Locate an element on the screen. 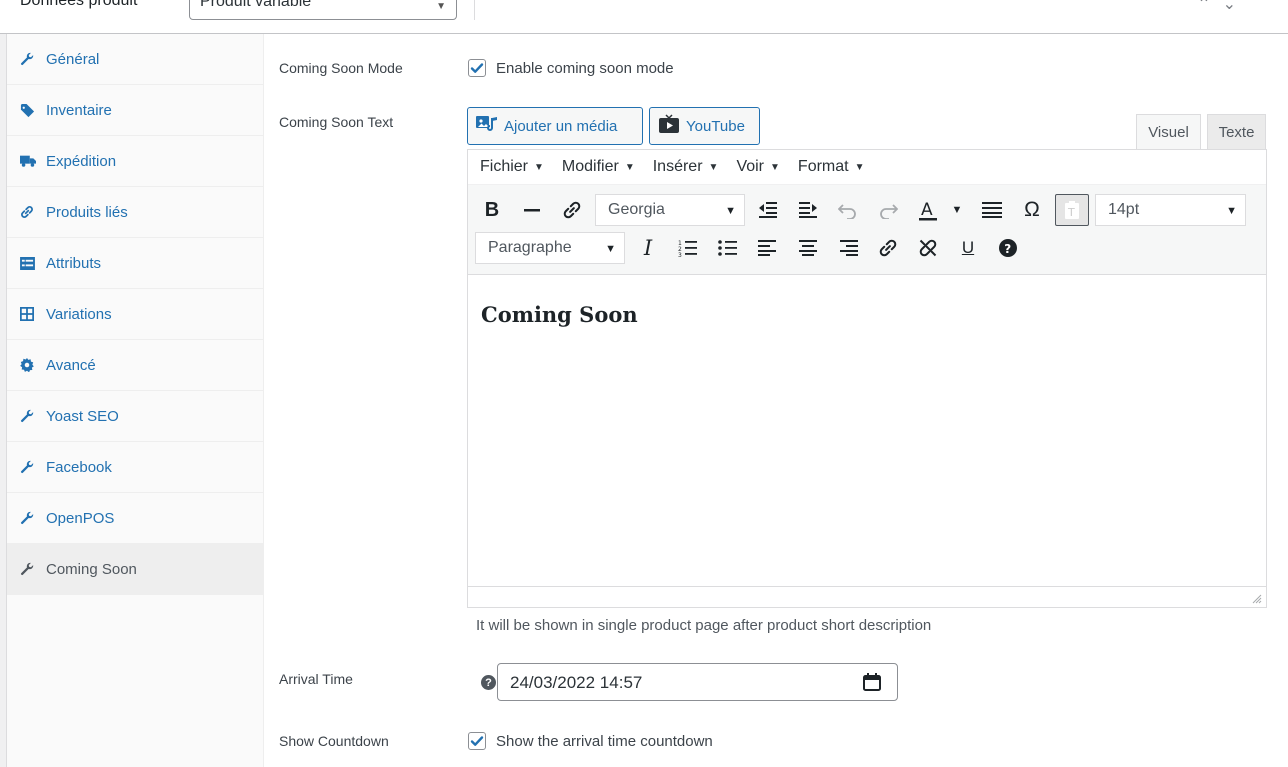 The image size is (1288, 767). grid-icon is located at coordinates (33, 314).